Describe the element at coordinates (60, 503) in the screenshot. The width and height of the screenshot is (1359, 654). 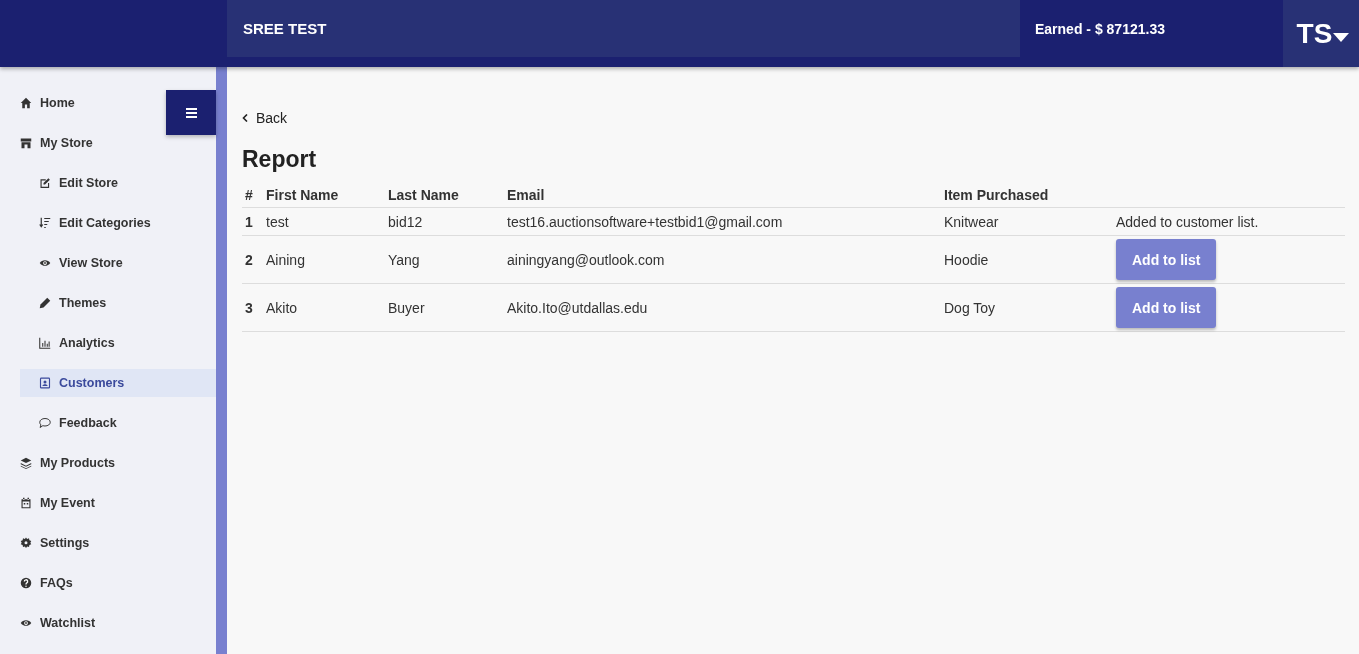
I see `sidebar-item: My Event` at that location.